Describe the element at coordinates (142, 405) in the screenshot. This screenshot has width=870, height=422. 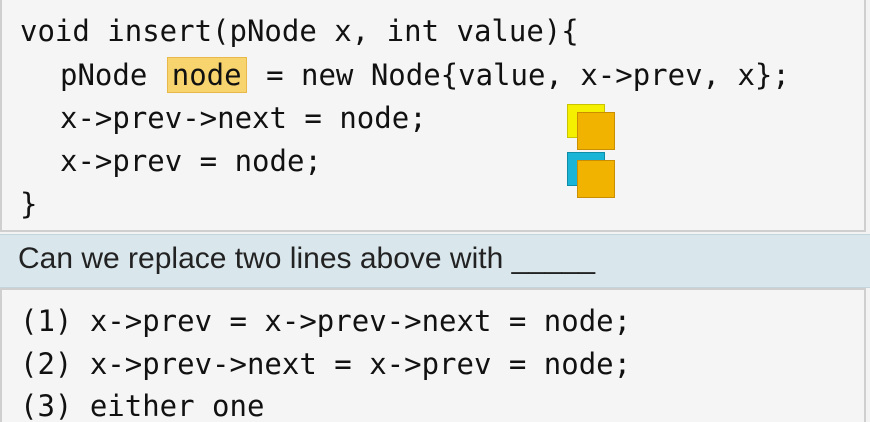
I see `option-3: (3) either one` at that location.